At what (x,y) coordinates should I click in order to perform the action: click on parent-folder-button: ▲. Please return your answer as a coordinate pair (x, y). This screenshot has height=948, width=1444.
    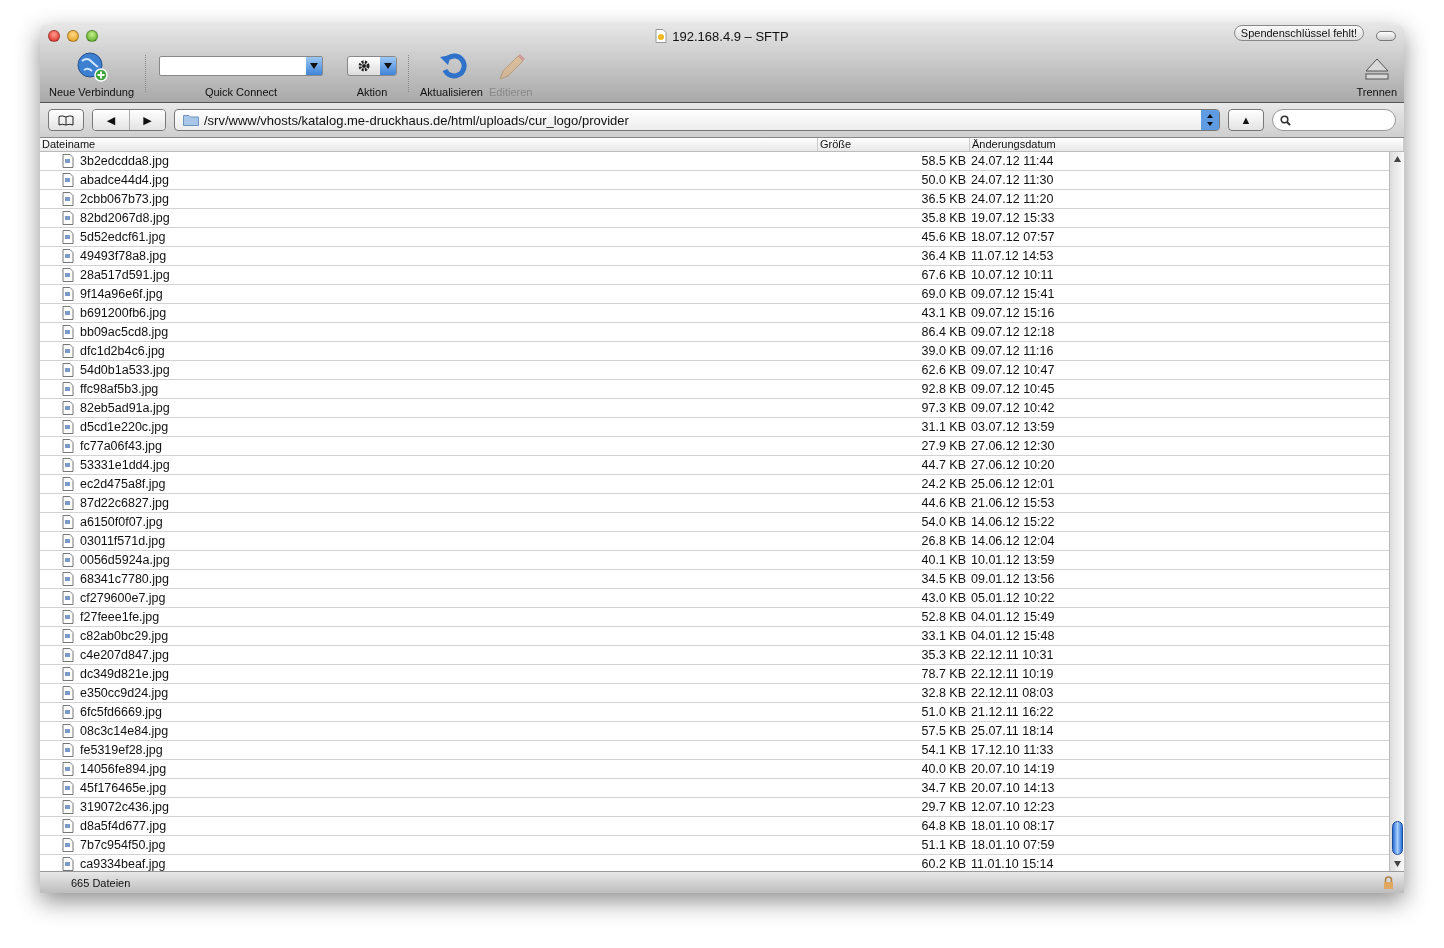
    Looking at the image, I should click on (1246, 120).